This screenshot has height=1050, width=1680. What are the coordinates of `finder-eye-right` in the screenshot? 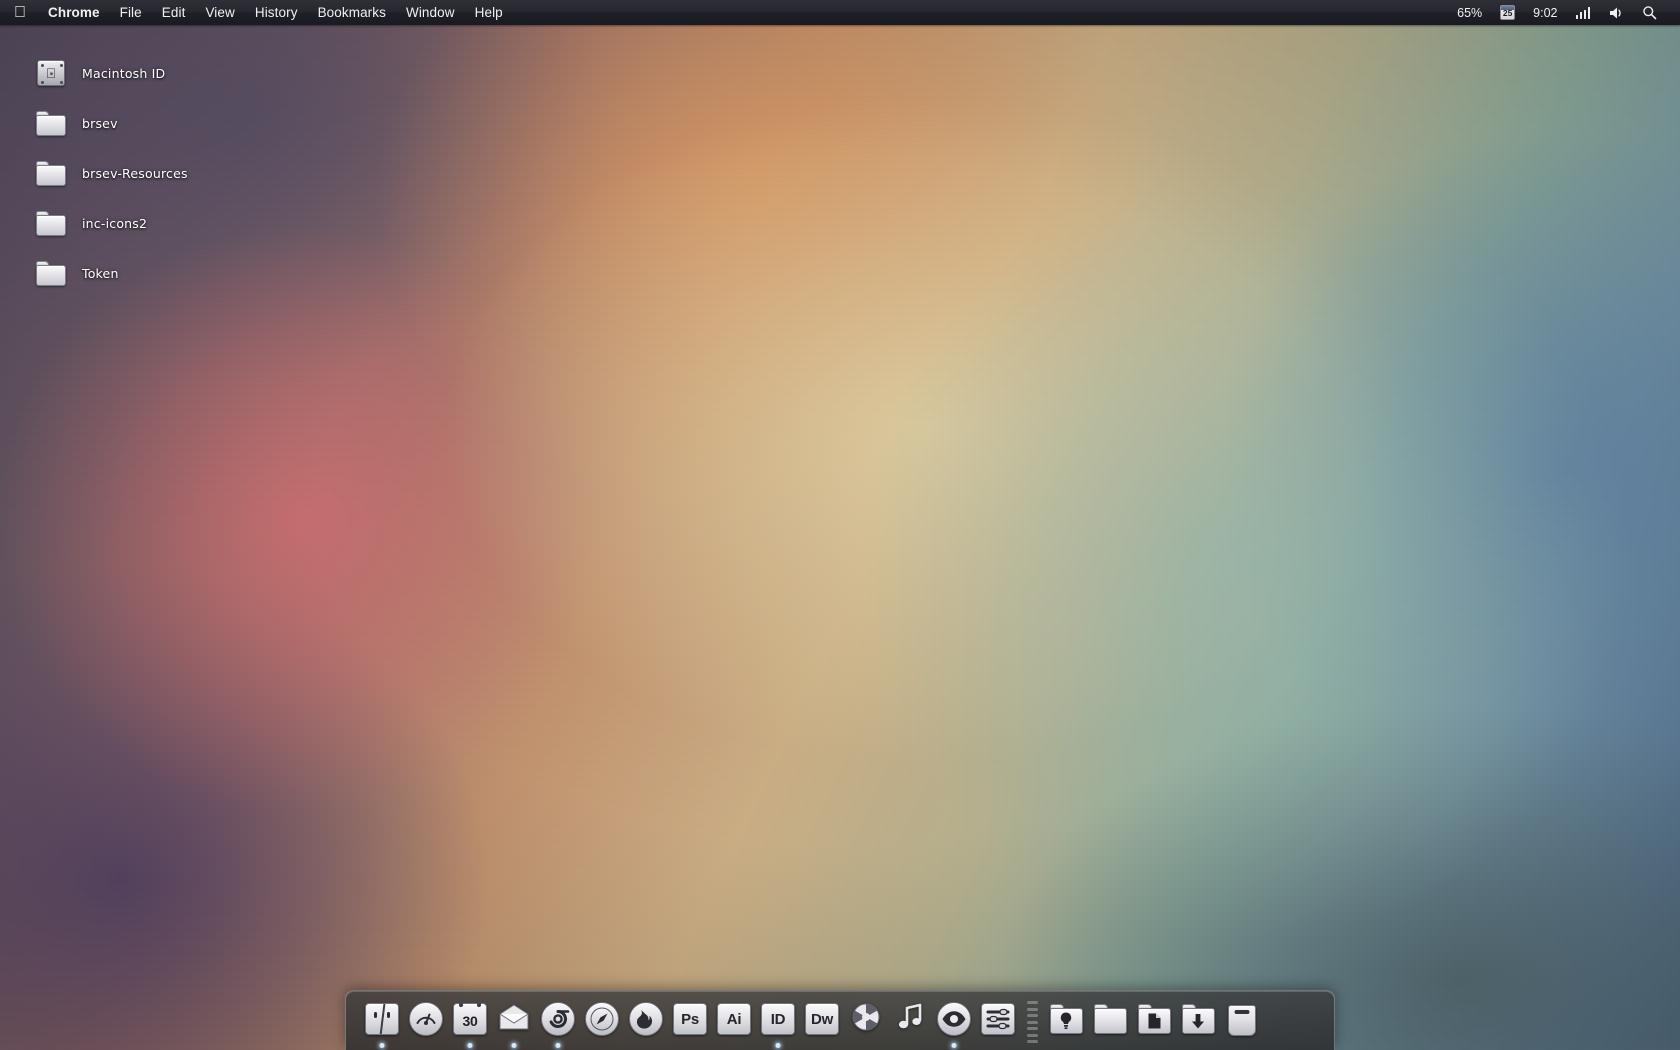 It's located at (388, 1015).